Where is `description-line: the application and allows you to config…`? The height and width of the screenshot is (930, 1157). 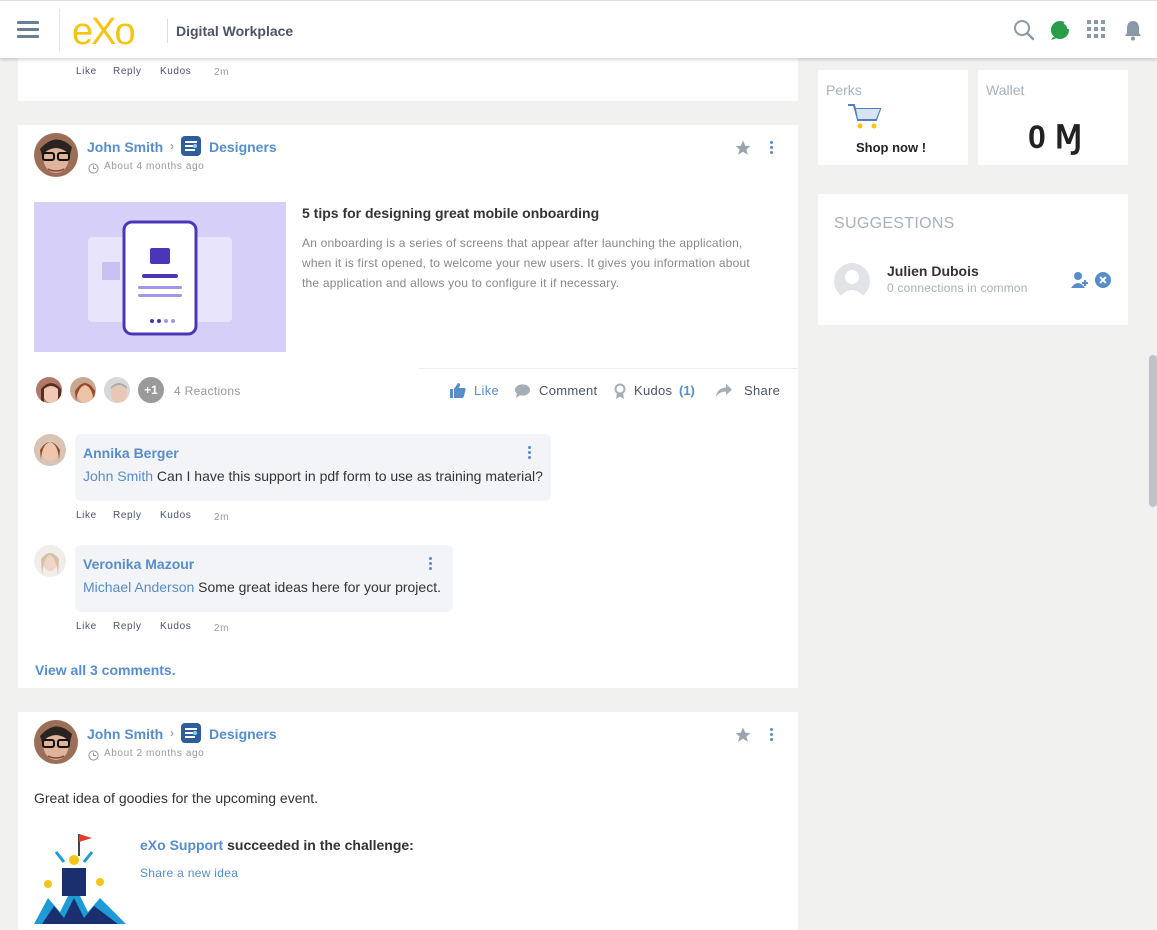 description-line: the application and allows you to config… is located at coordinates (461, 283).